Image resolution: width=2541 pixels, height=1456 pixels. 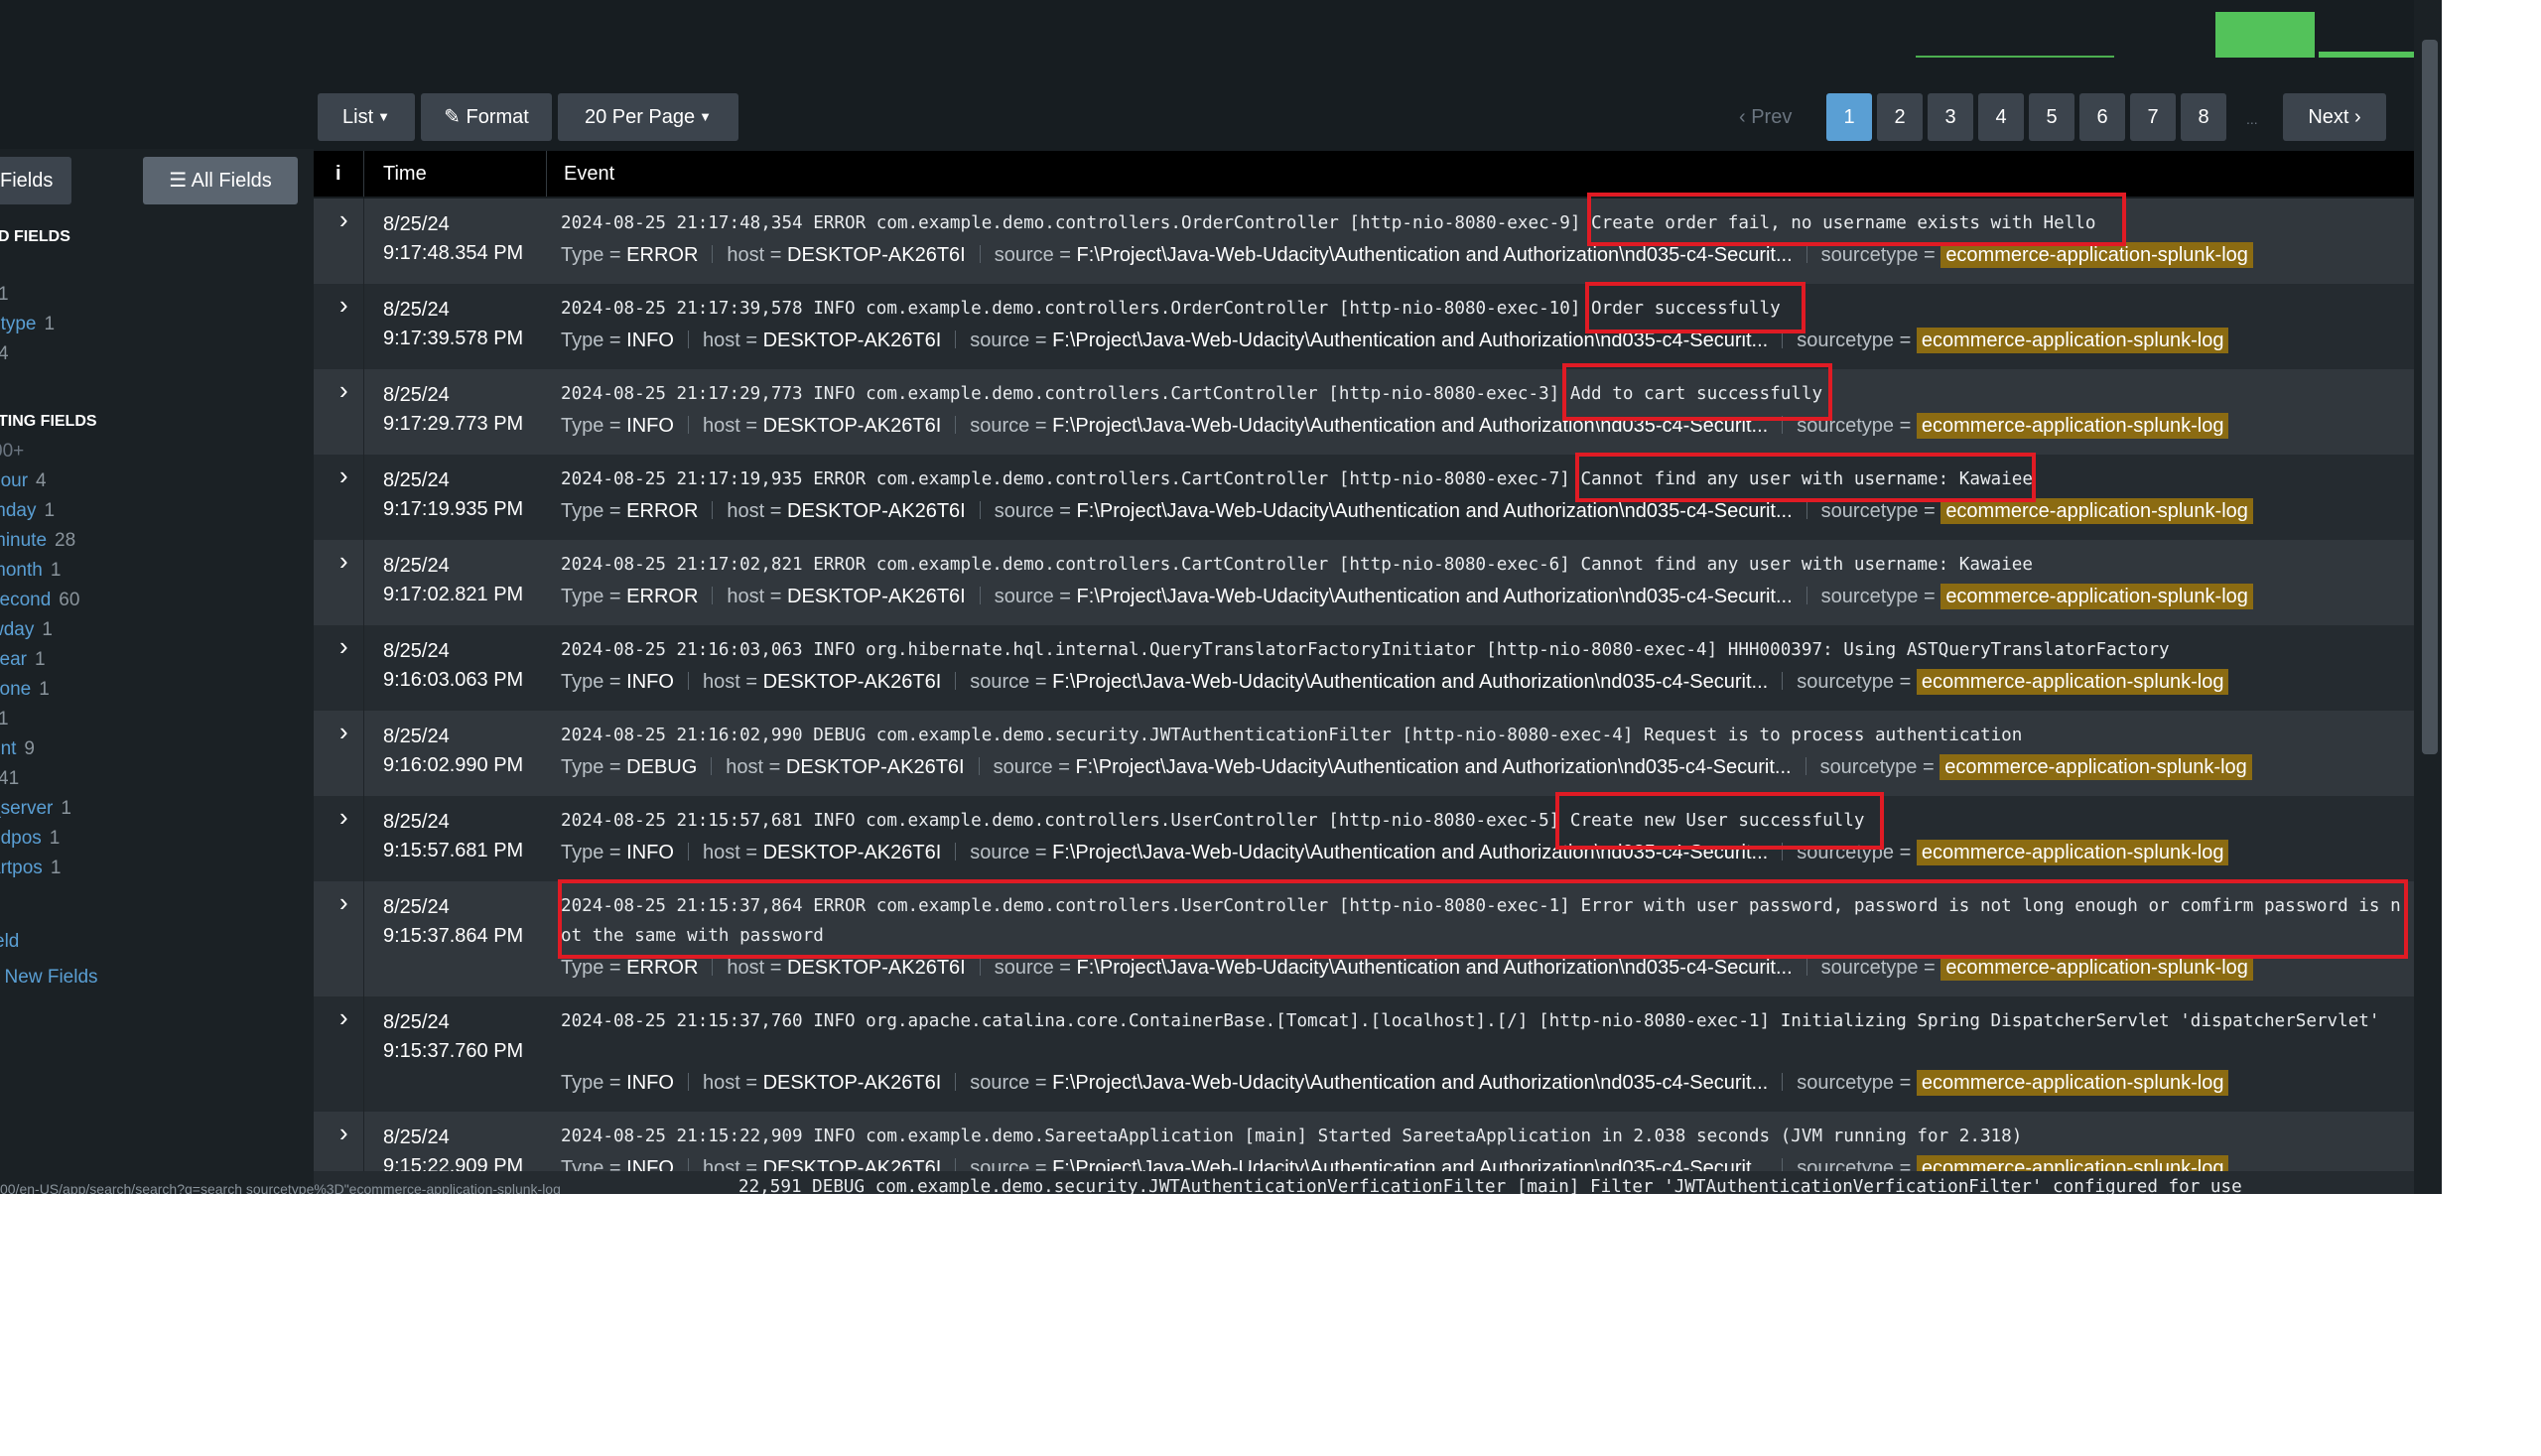 What do you see at coordinates (2001, 117) in the screenshot?
I see `page-button-4: 4` at bounding box center [2001, 117].